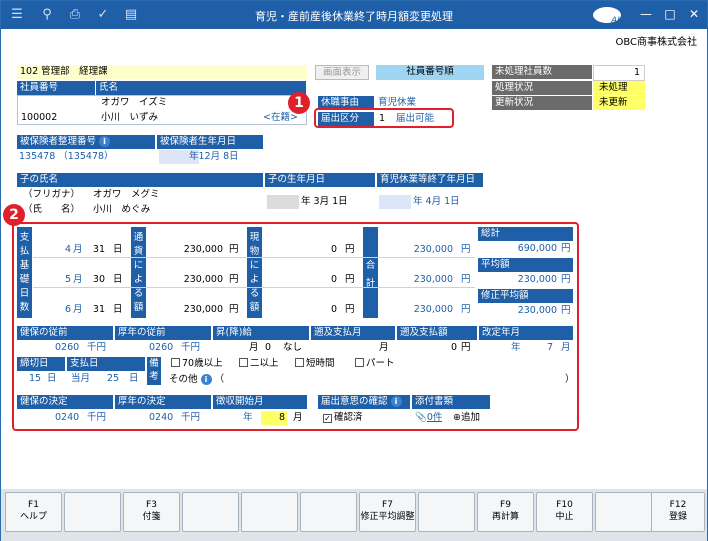 Image resolution: width=708 pixels, height=541 pixels. I want to click on employee-no: 100002, so click(39, 118).